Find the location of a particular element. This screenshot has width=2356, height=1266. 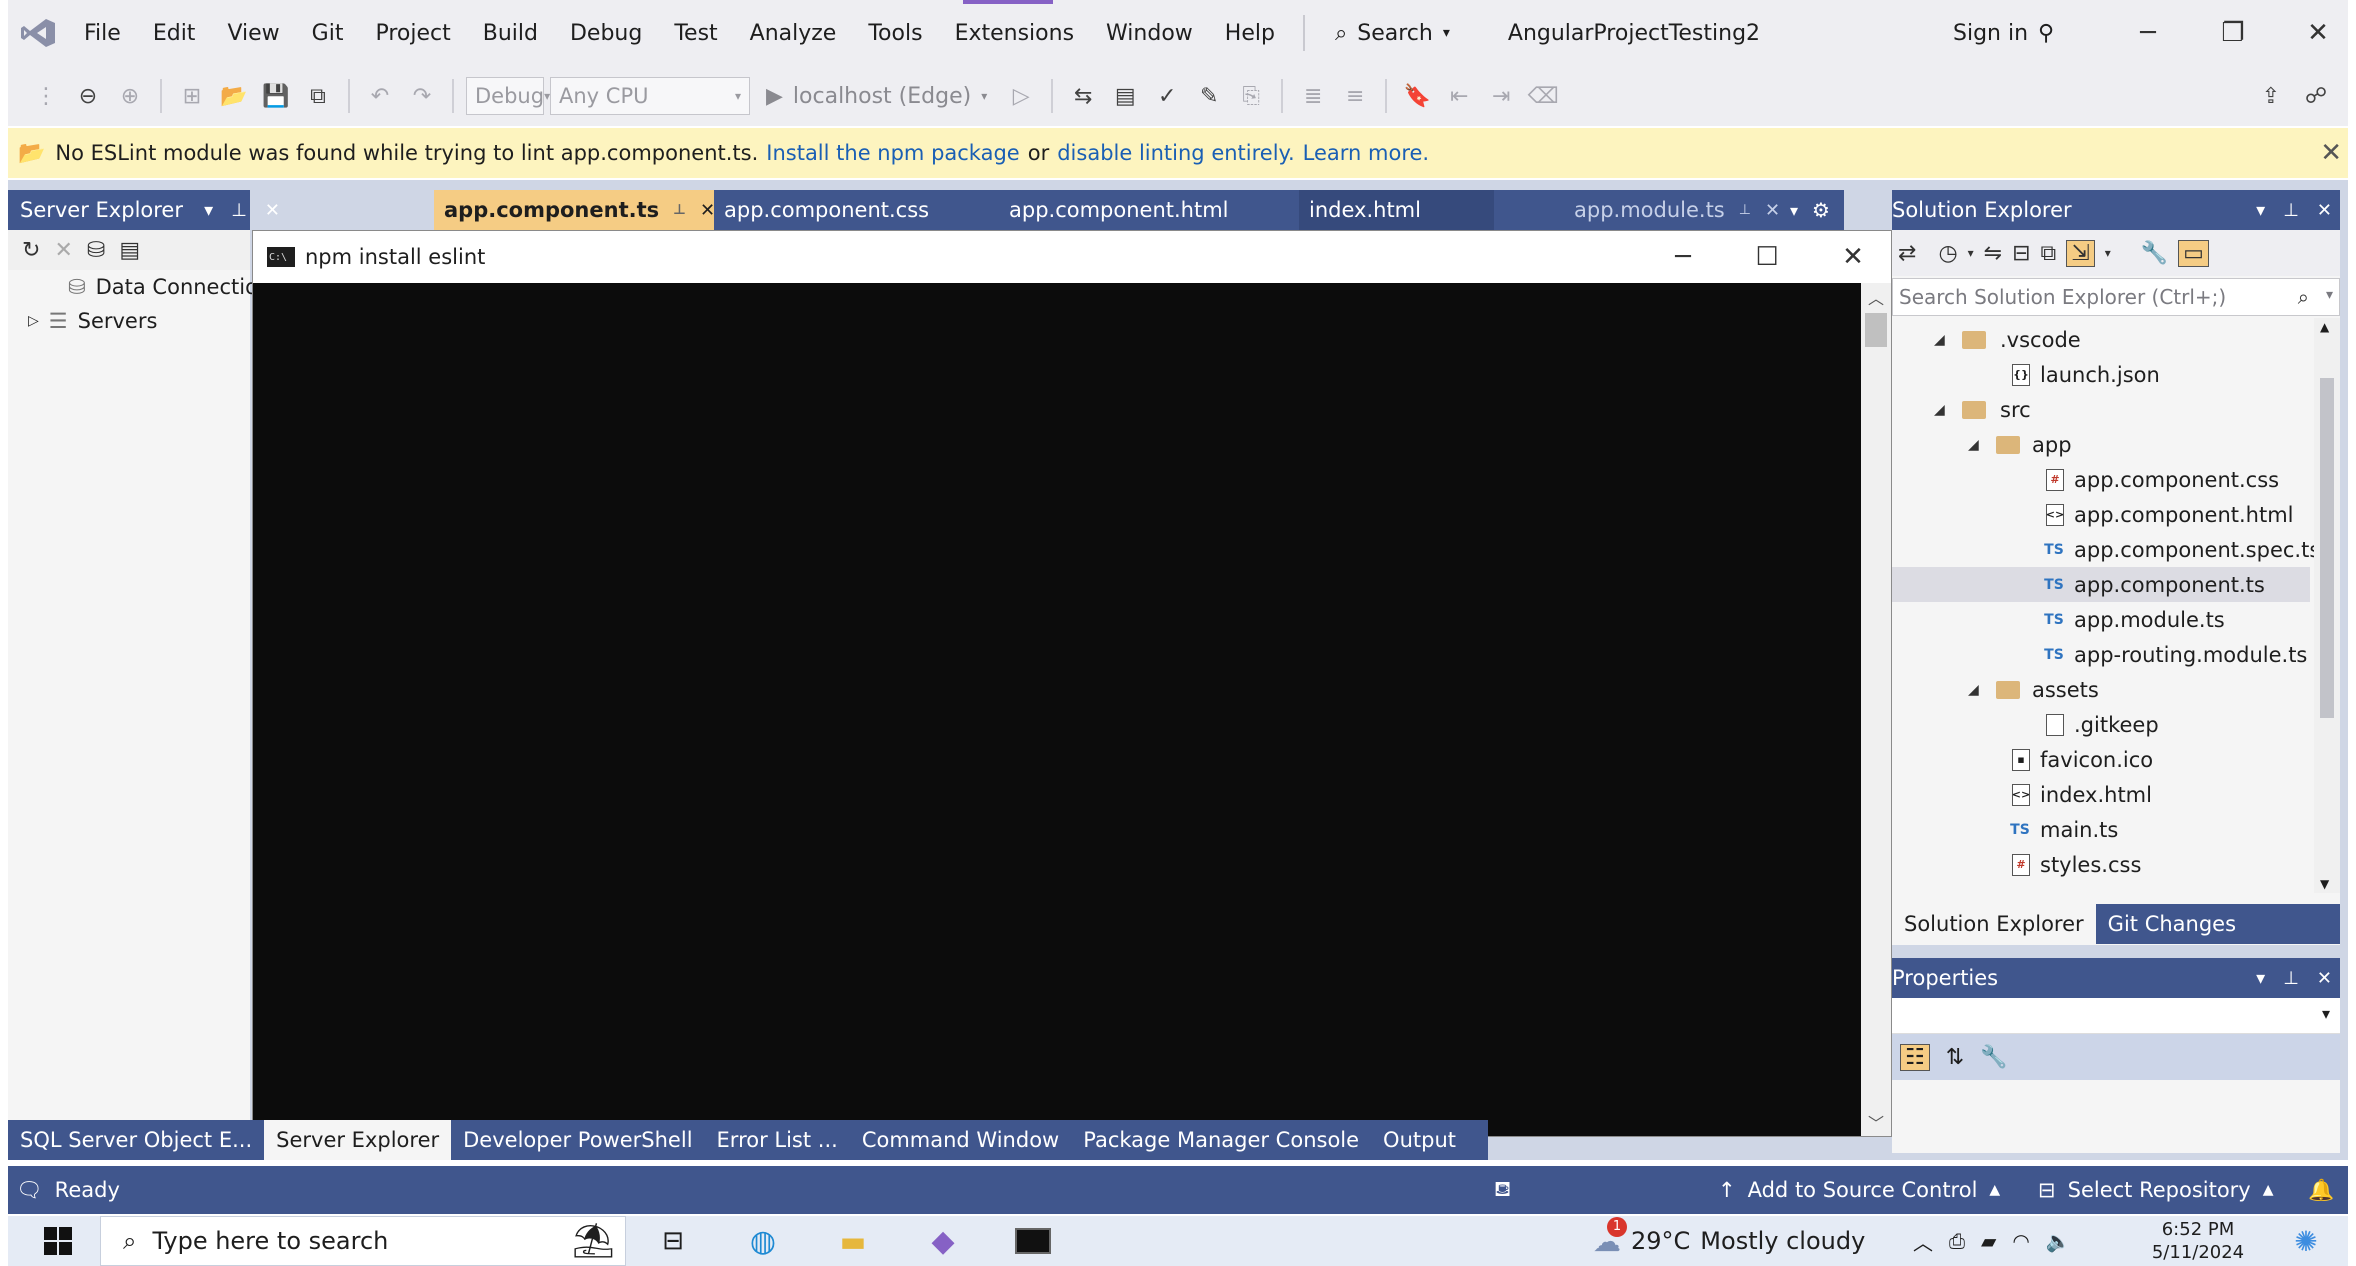

tree-item-app-component-html: <> app.component.html is located at coordinates (2101, 514).